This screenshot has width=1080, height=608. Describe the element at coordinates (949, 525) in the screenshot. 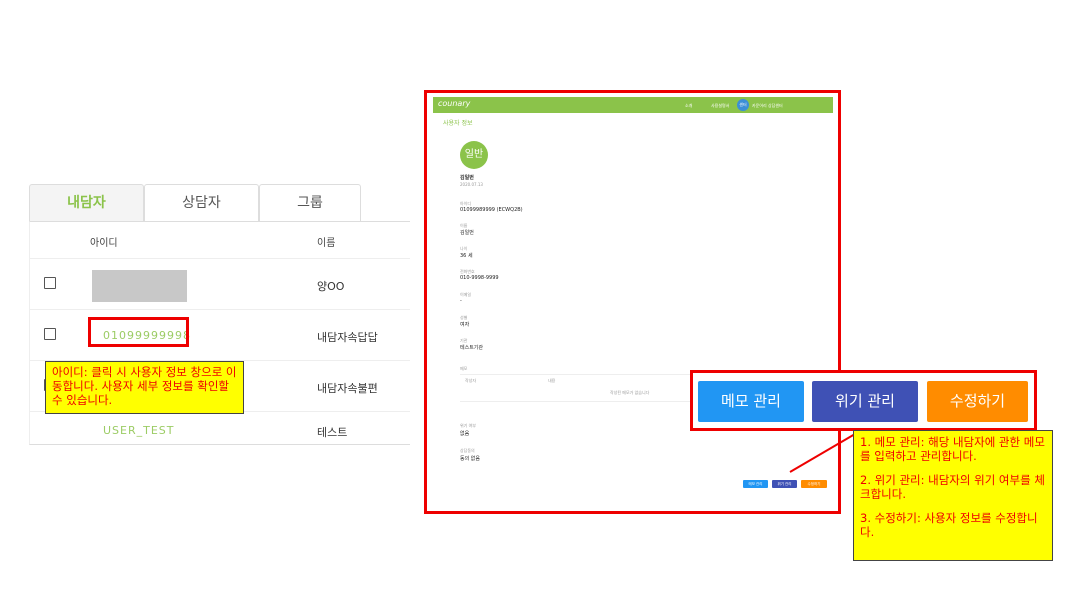

I see `callout-line: 3. 수정하기: 사용자 정보를 수정합니다.` at that location.